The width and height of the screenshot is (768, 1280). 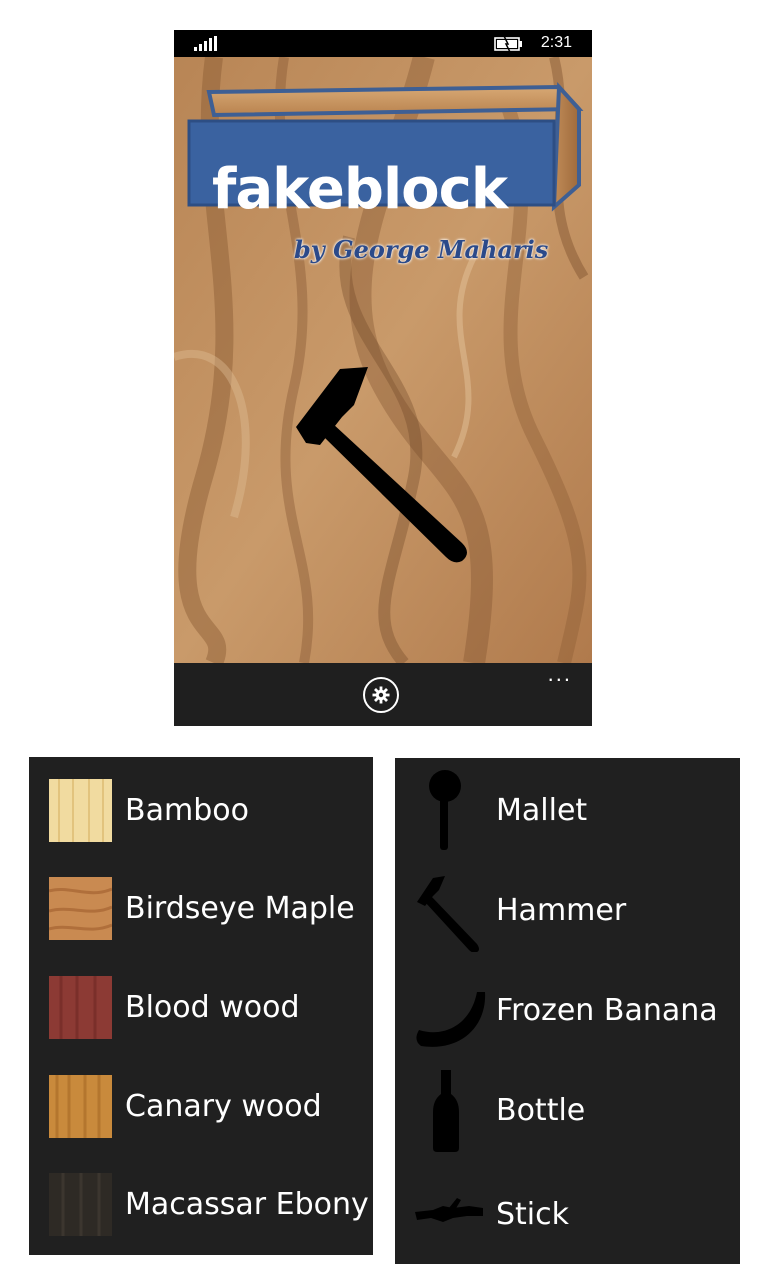 What do you see at coordinates (446, 1111) in the screenshot?
I see `bottle-icon` at bounding box center [446, 1111].